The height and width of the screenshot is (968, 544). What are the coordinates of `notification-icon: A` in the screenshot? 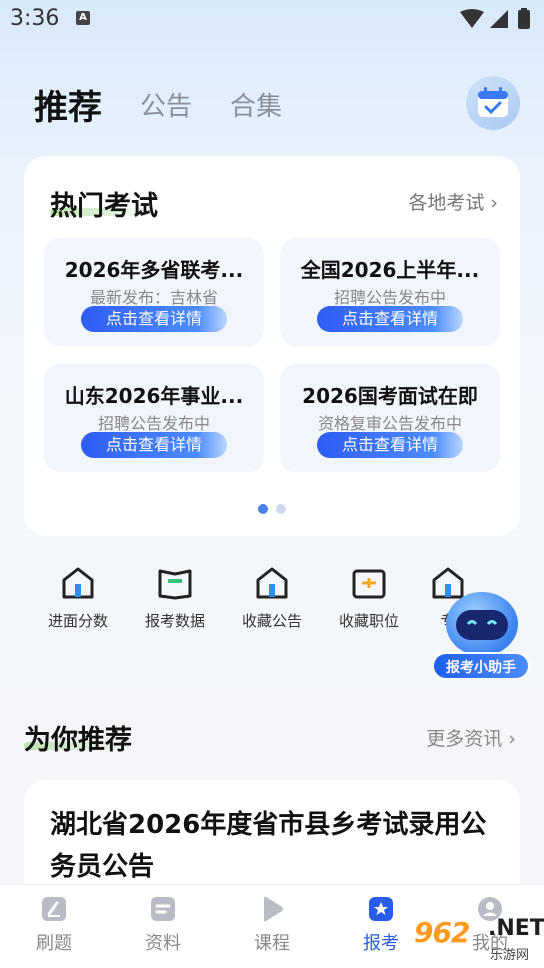 It's located at (83, 18).